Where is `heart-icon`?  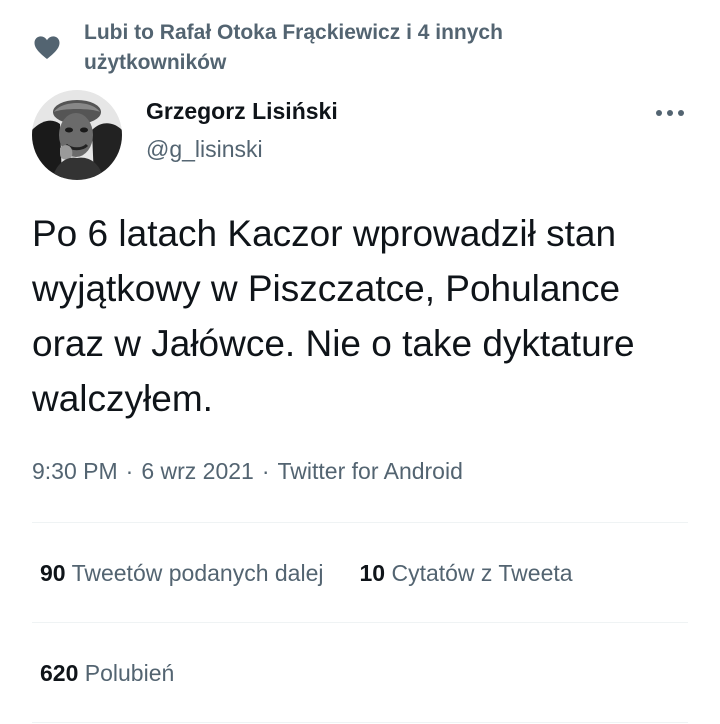
heart-icon is located at coordinates (47, 47).